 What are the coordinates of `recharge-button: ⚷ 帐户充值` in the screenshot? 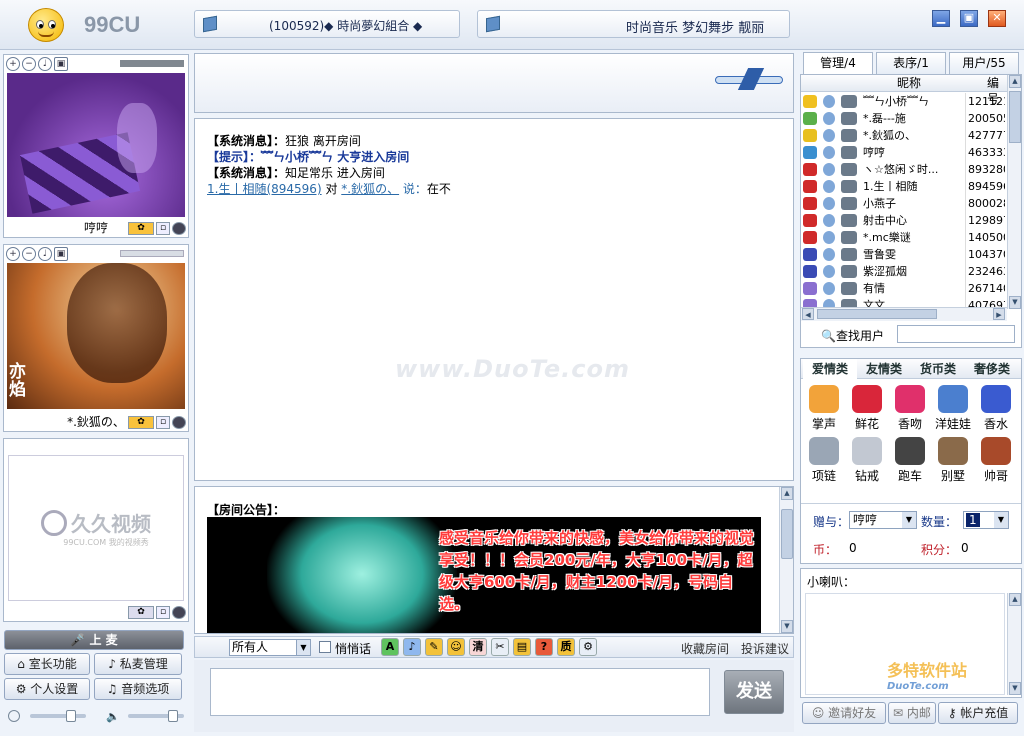 It's located at (978, 713).